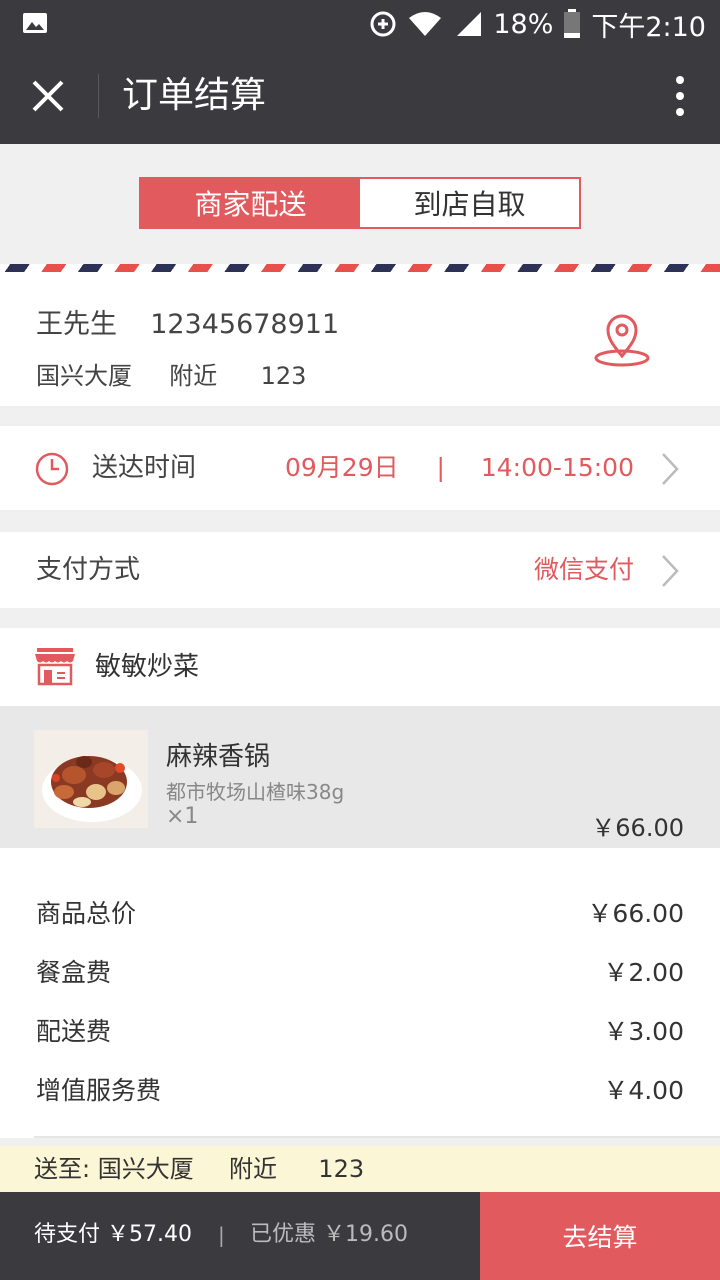  Describe the element at coordinates (255, 792) in the screenshot. I see `item-description: 都市牧场山楂味38g` at that location.